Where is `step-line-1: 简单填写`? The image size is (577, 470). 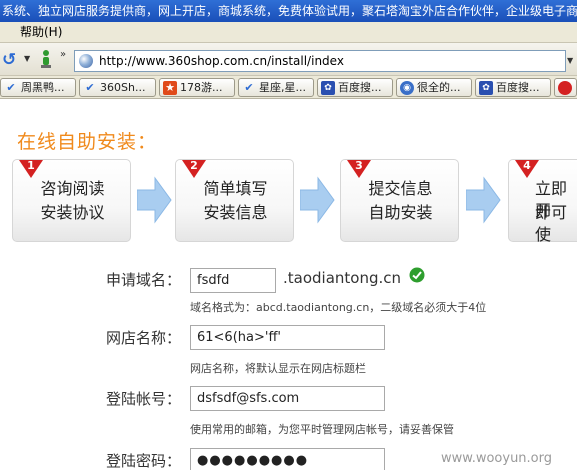 step-line-1: 简单填写 is located at coordinates (235, 188).